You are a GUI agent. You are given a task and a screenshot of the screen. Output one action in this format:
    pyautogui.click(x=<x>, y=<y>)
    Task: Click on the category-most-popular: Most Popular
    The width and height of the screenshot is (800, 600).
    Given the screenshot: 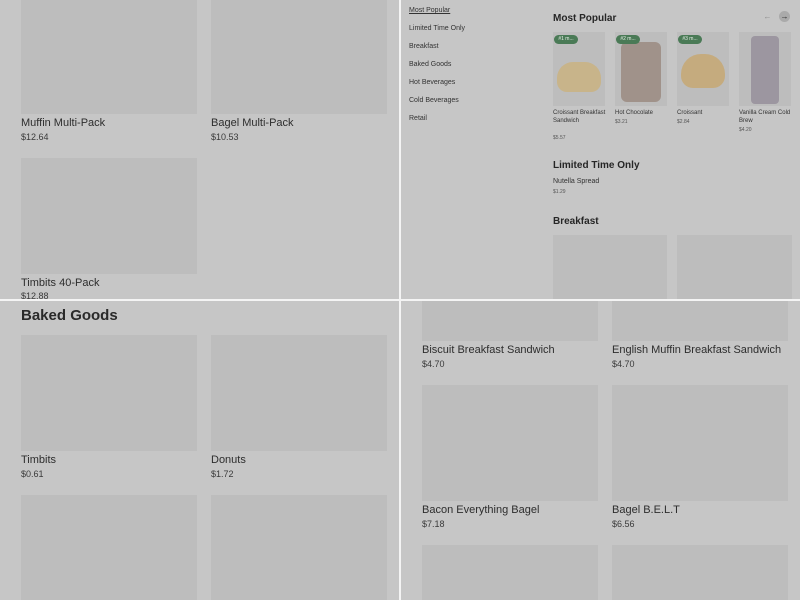 What is the action you would take?
    pyautogui.click(x=429, y=10)
    